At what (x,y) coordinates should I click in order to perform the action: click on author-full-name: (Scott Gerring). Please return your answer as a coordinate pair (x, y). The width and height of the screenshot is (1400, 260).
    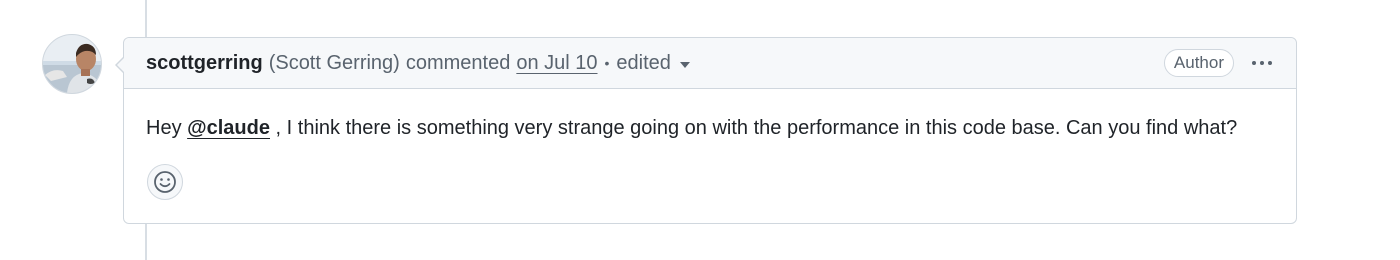
    Looking at the image, I should click on (334, 62).